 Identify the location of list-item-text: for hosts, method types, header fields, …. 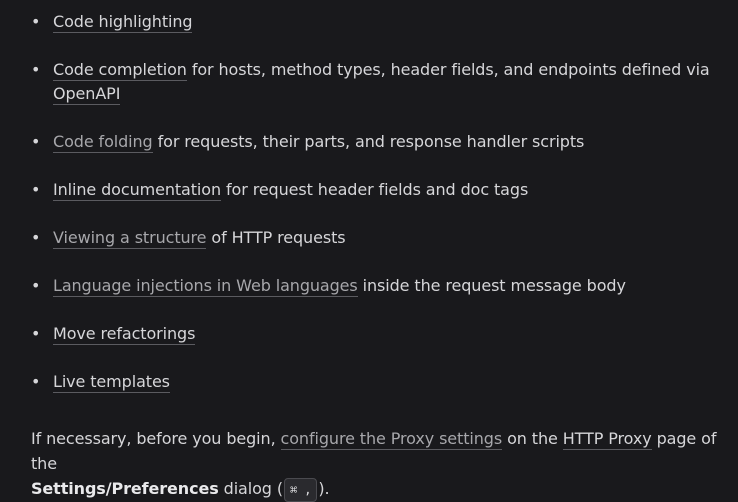
(448, 69).